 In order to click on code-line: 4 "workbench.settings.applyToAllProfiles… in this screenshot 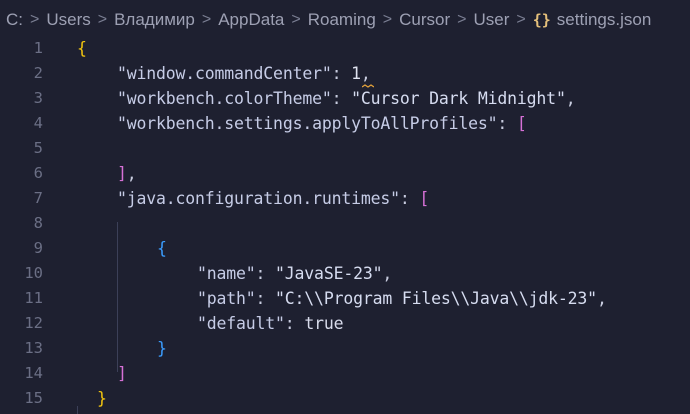, I will do `click(345, 123)`.